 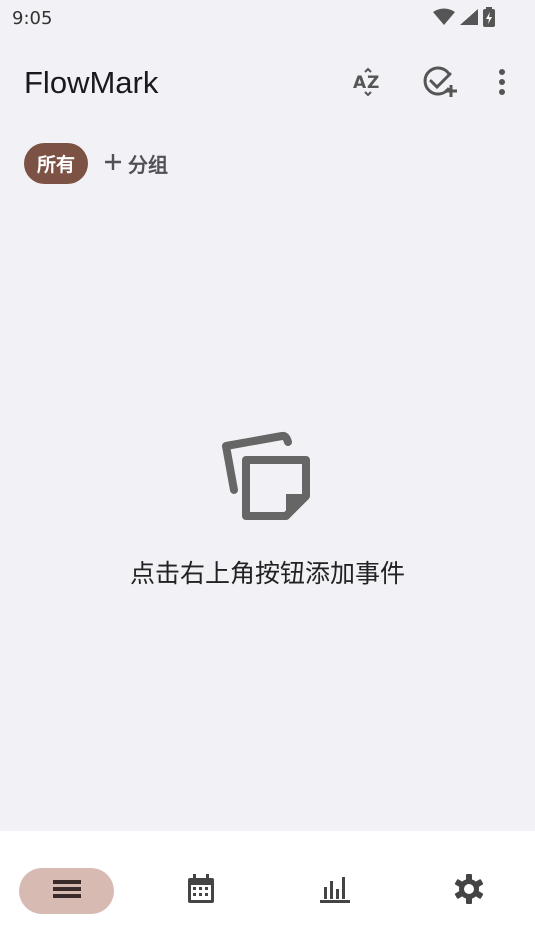 I want to click on more-options-button, so click(x=502, y=84).